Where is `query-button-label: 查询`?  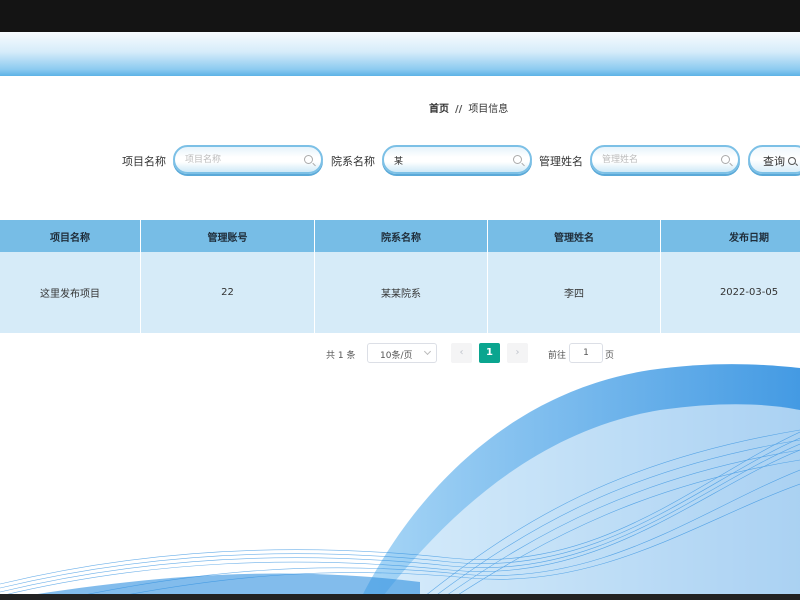
query-button-label: 查询 is located at coordinates (774, 161).